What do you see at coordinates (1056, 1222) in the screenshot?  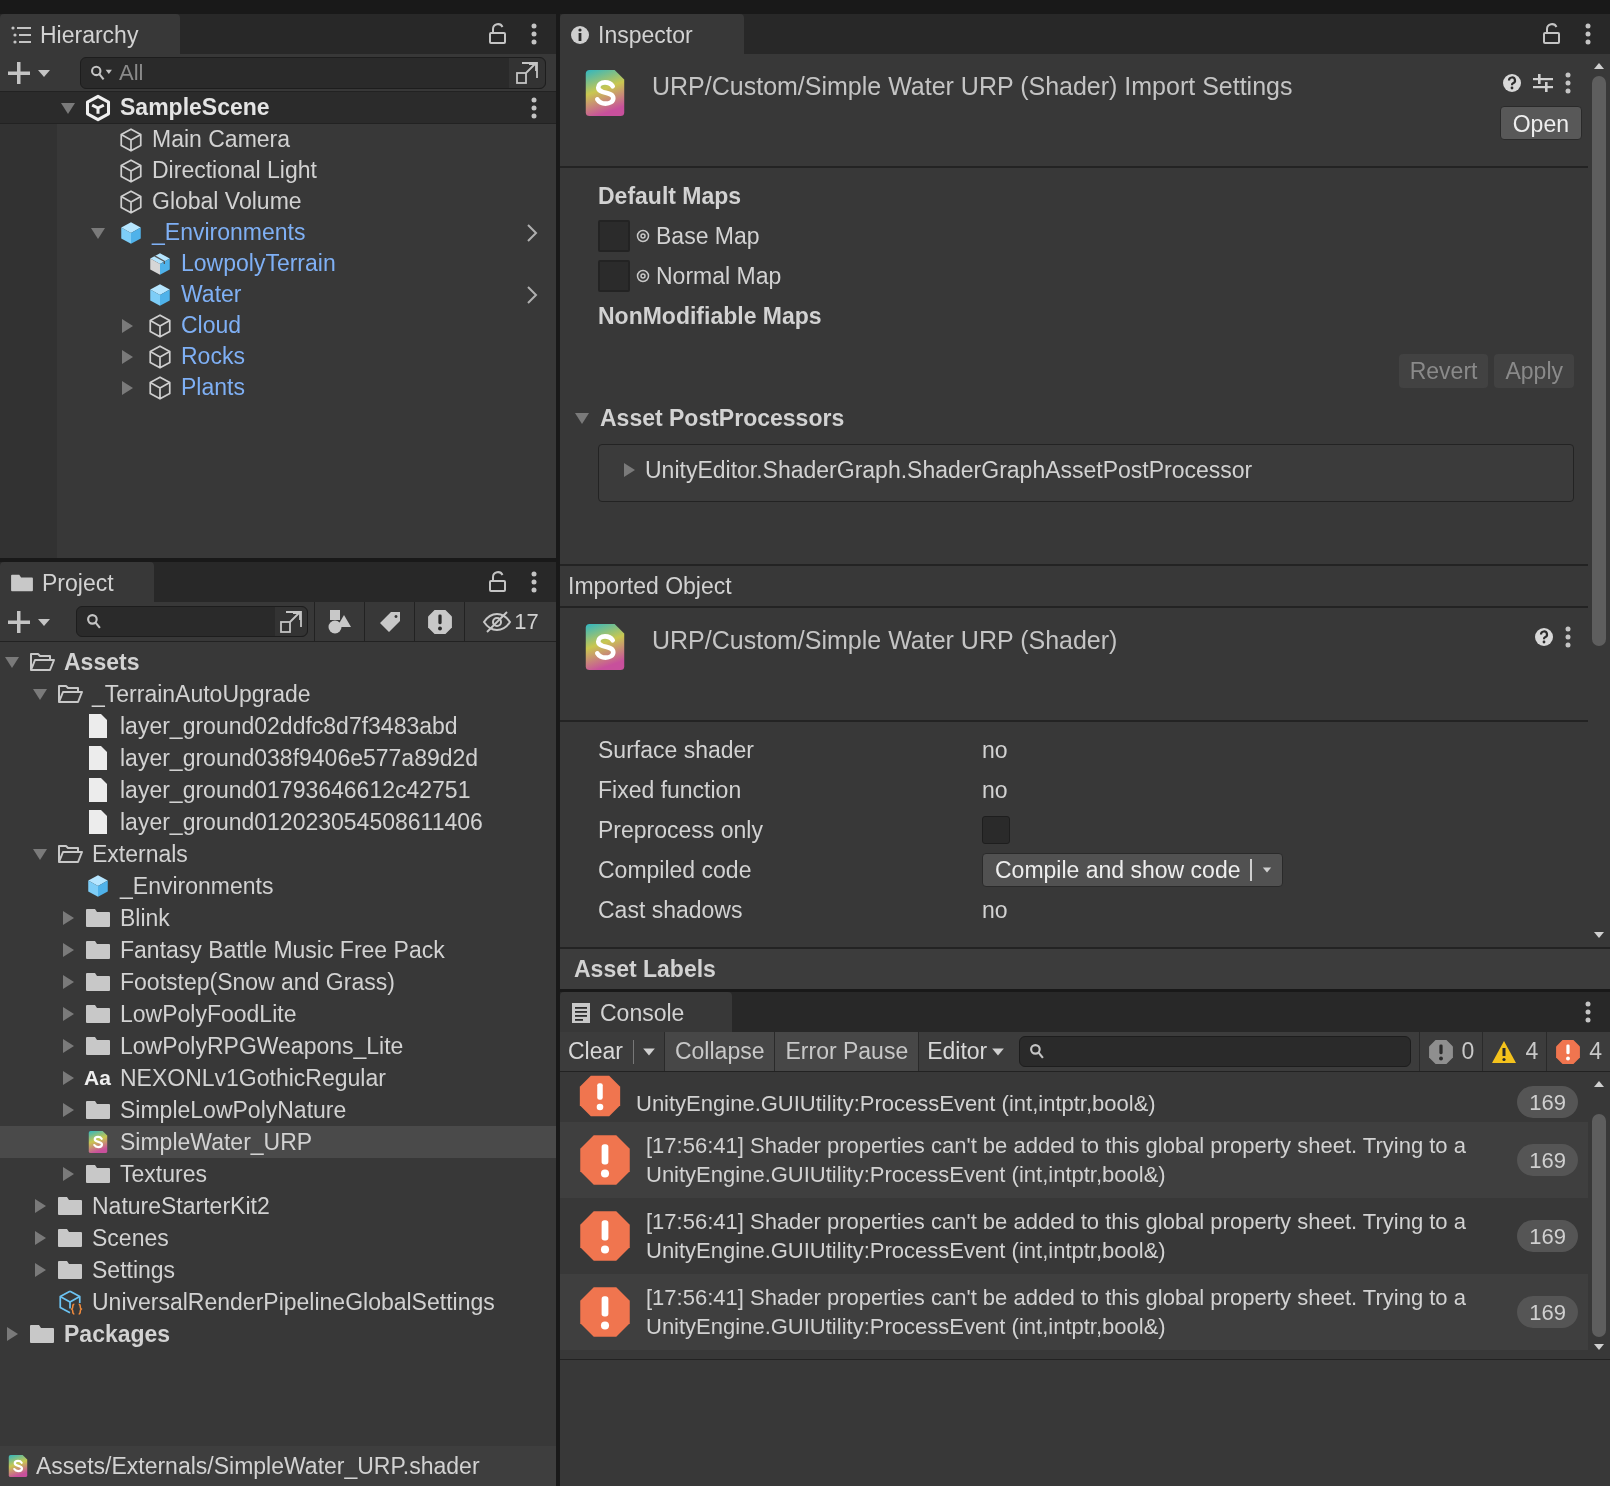 I see `message-line: [17:56:41] Shader properties can't be added to this global property sheet. Trying to a` at bounding box center [1056, 1222].